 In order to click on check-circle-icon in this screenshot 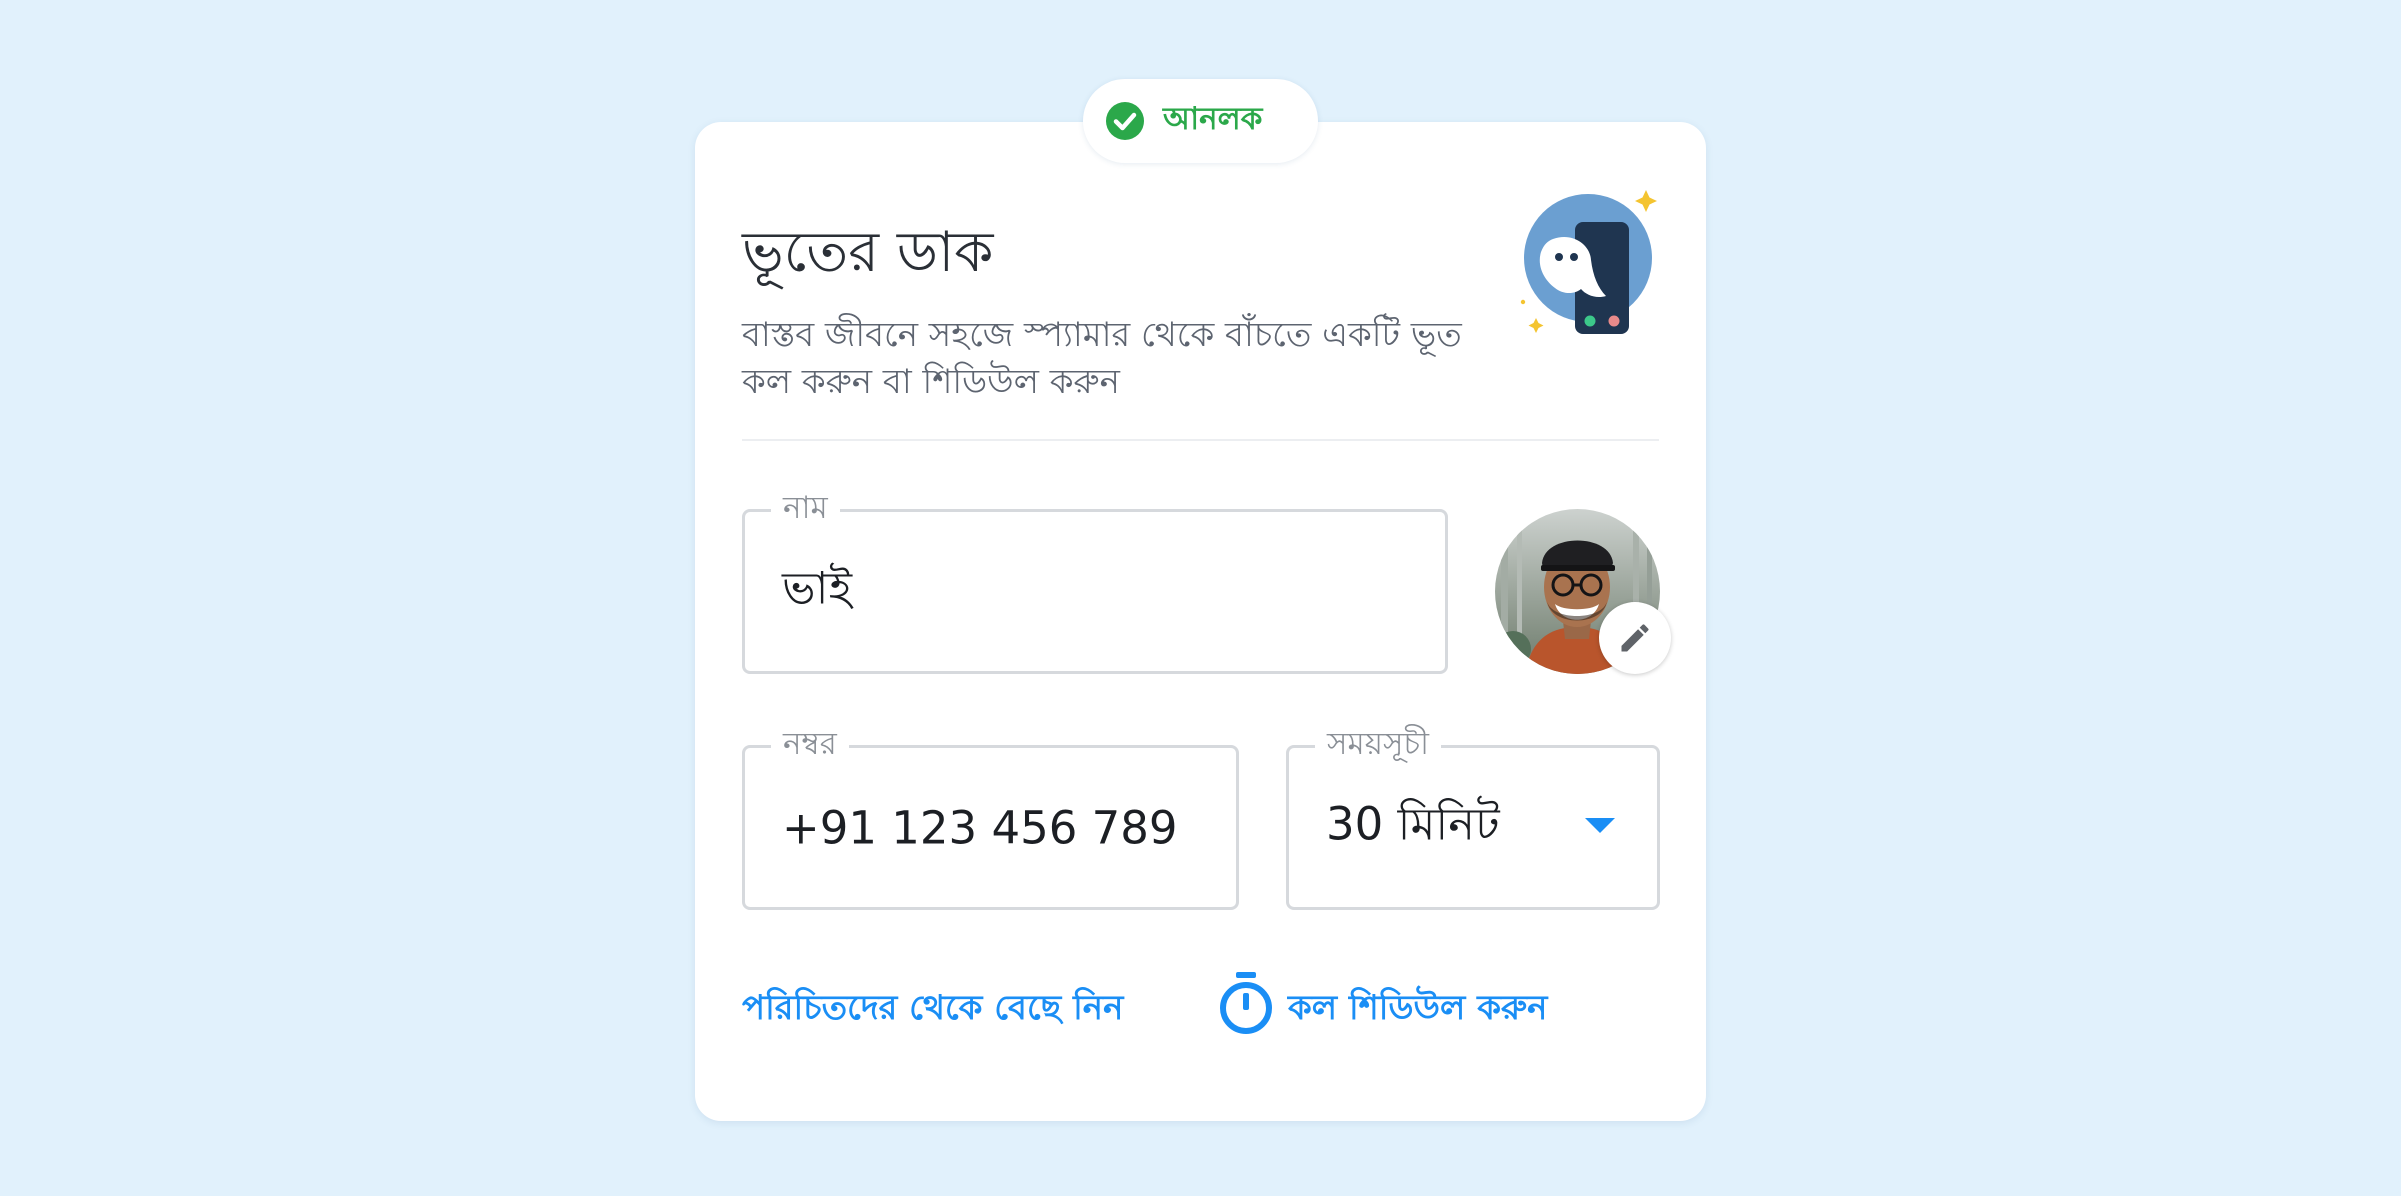, I will do `click(1125, 121)`.